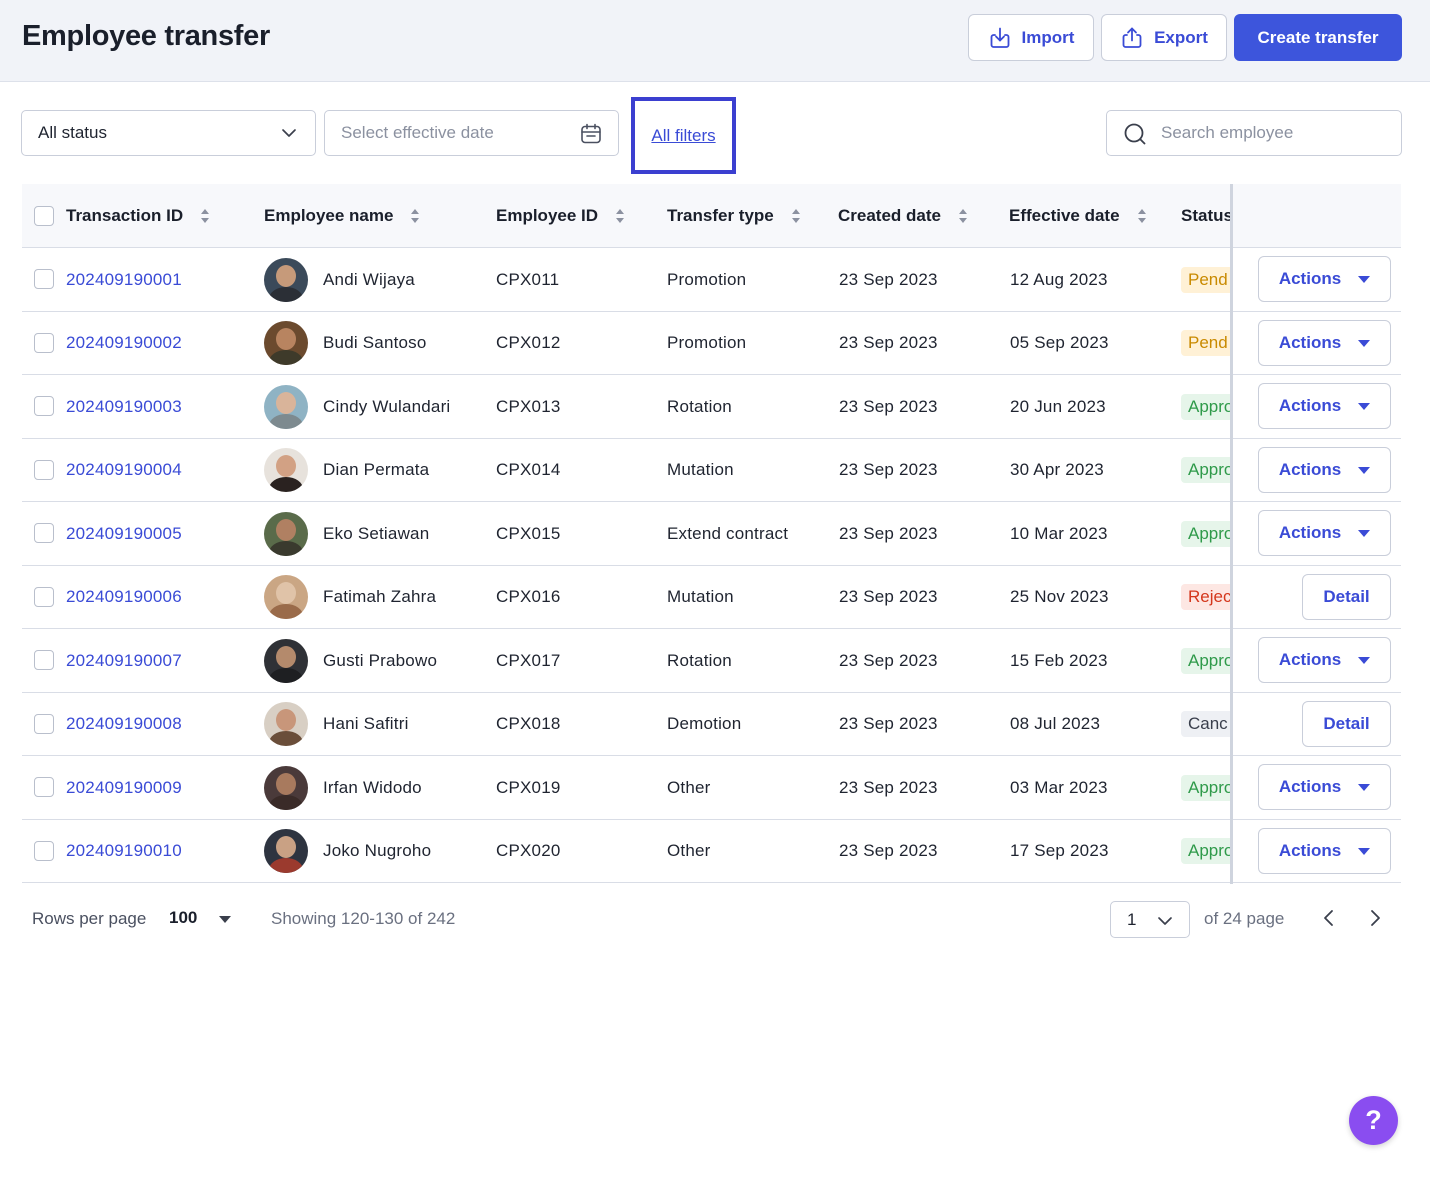  What do you see at coordinates (1329, 918) in the screenshot?
I see `chevron-left-icon` at bounding box center [1329, 918].